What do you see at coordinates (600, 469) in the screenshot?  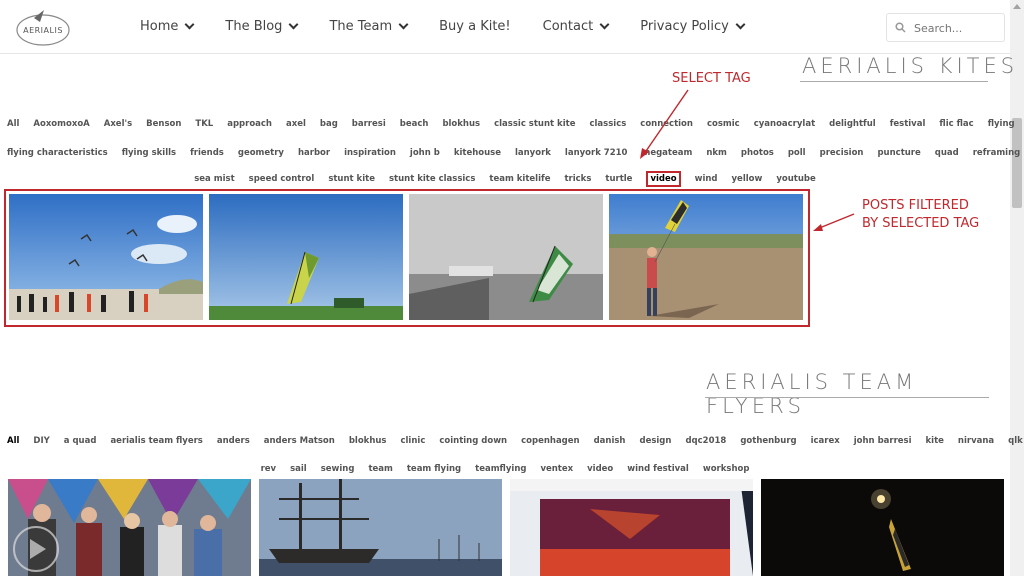 I see `team-tag-video: video` at bounding box center [600, 469].